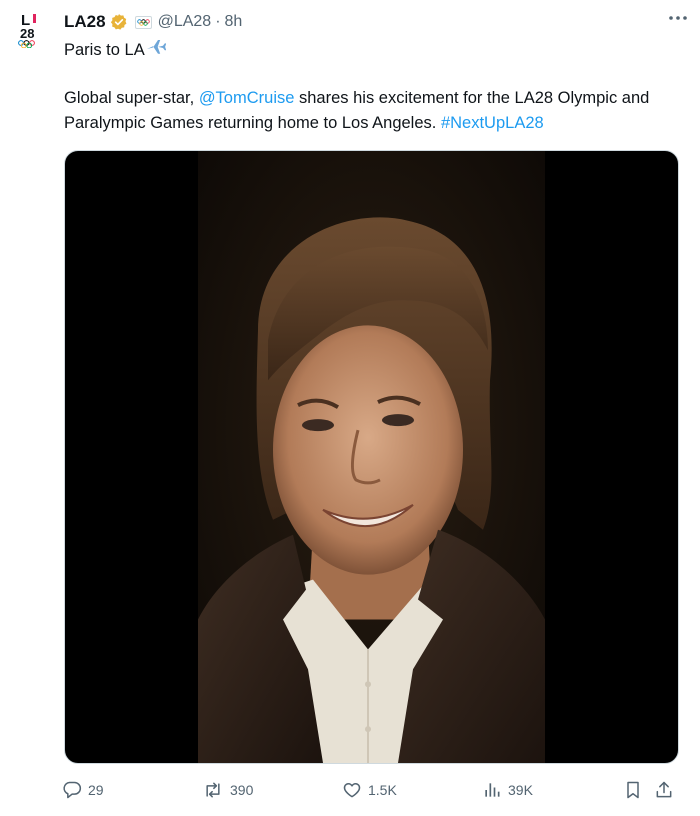 The height and width of the screenshot is (816, 700). I want to click on bar-chart-icon, so click(492, 790).